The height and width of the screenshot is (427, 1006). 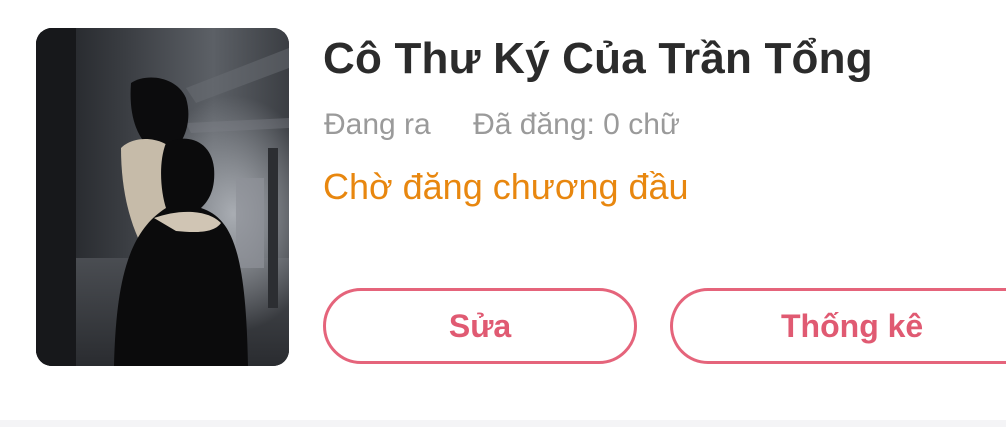 What do you see at coordinates (506, 186) in the screenshot?
I see `chapter-status: Chờ đăng chương đầu` at bounding box center [506, 186].